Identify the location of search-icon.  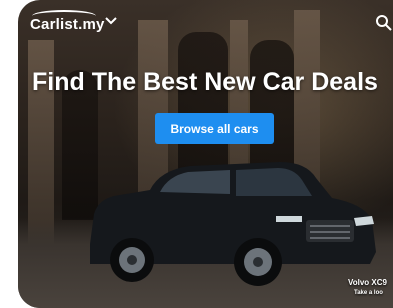
(384, 23).